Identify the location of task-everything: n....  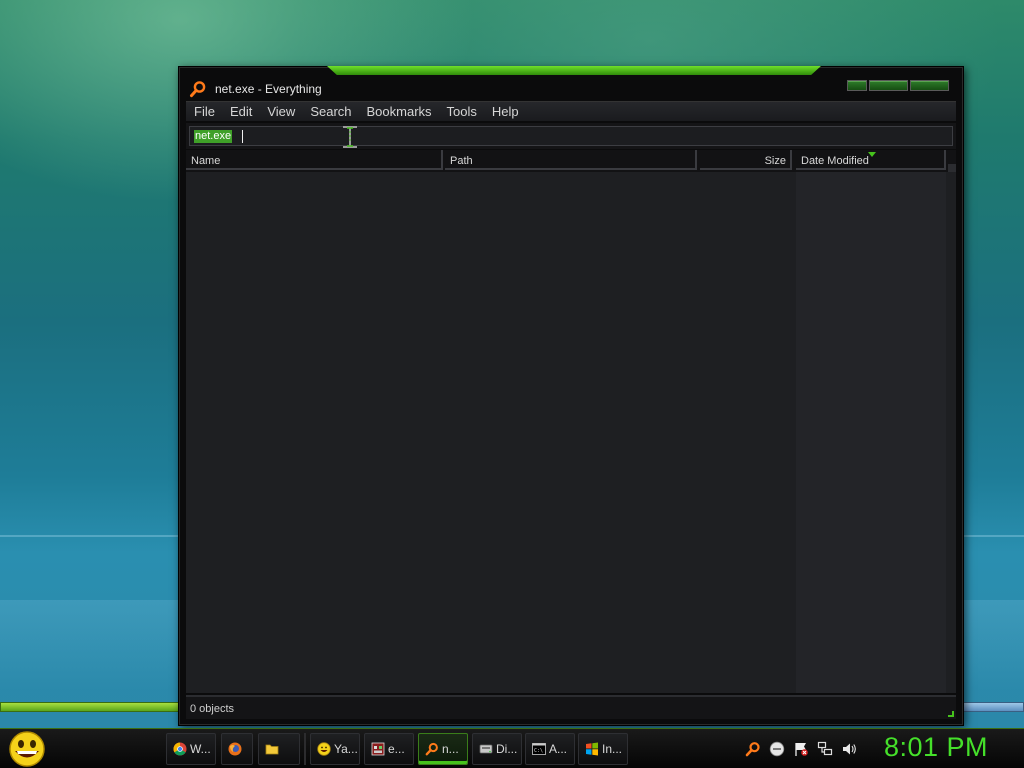
(443, 749).